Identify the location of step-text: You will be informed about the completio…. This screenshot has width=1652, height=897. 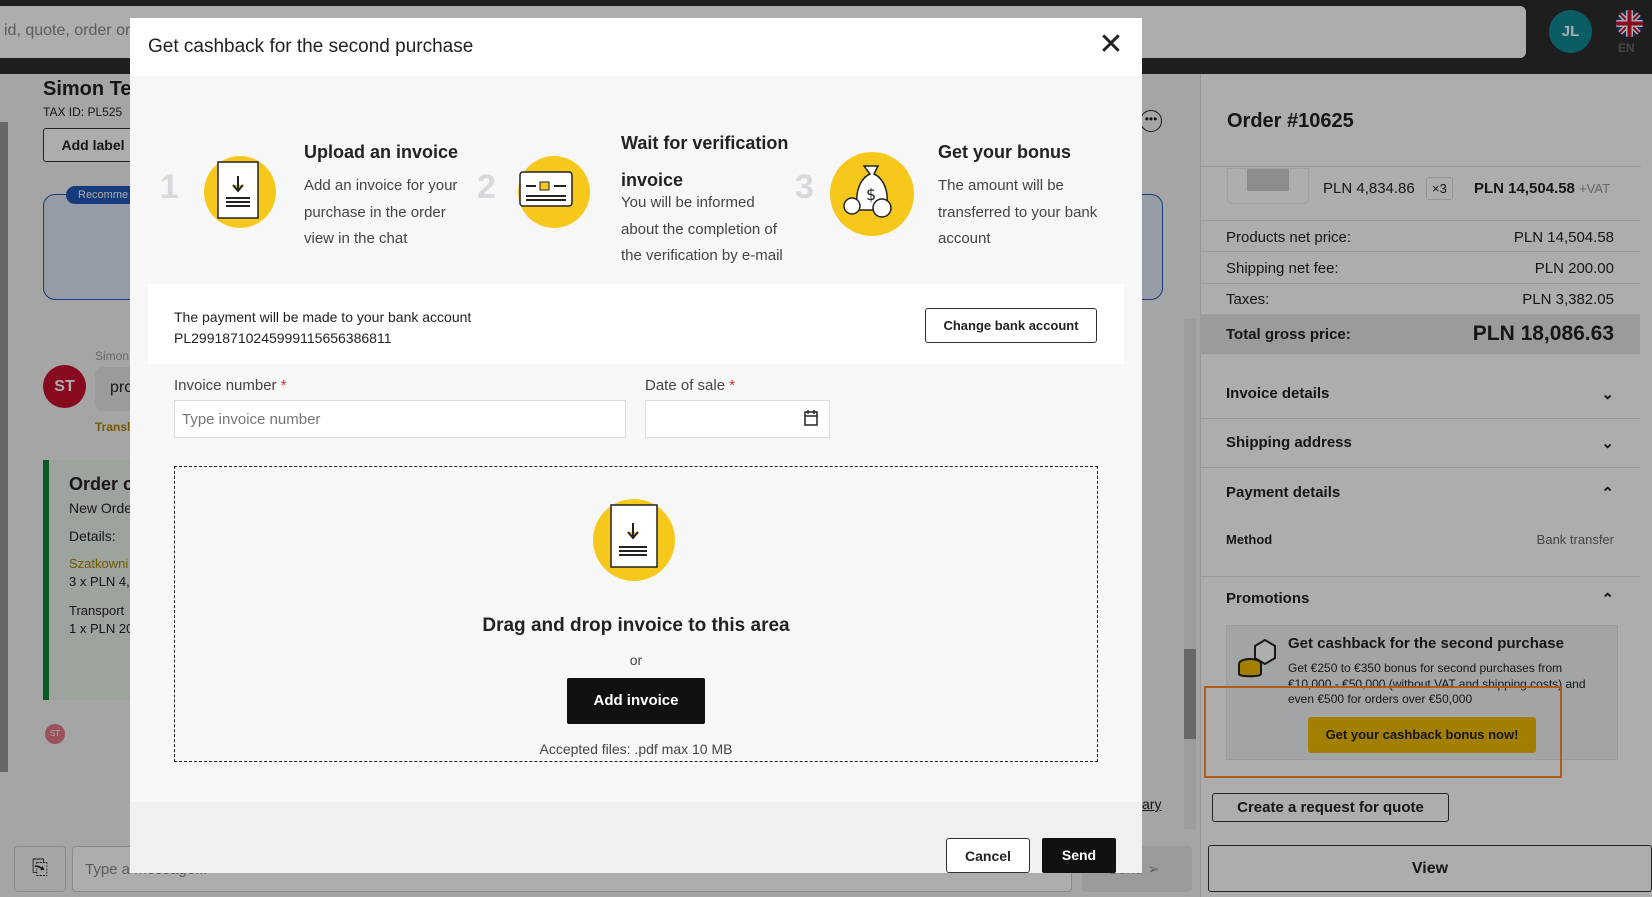
(702, 229).